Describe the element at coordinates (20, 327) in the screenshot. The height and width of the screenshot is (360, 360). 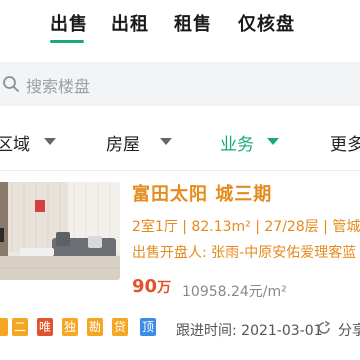
I see `tag-badge: 二` at that location.